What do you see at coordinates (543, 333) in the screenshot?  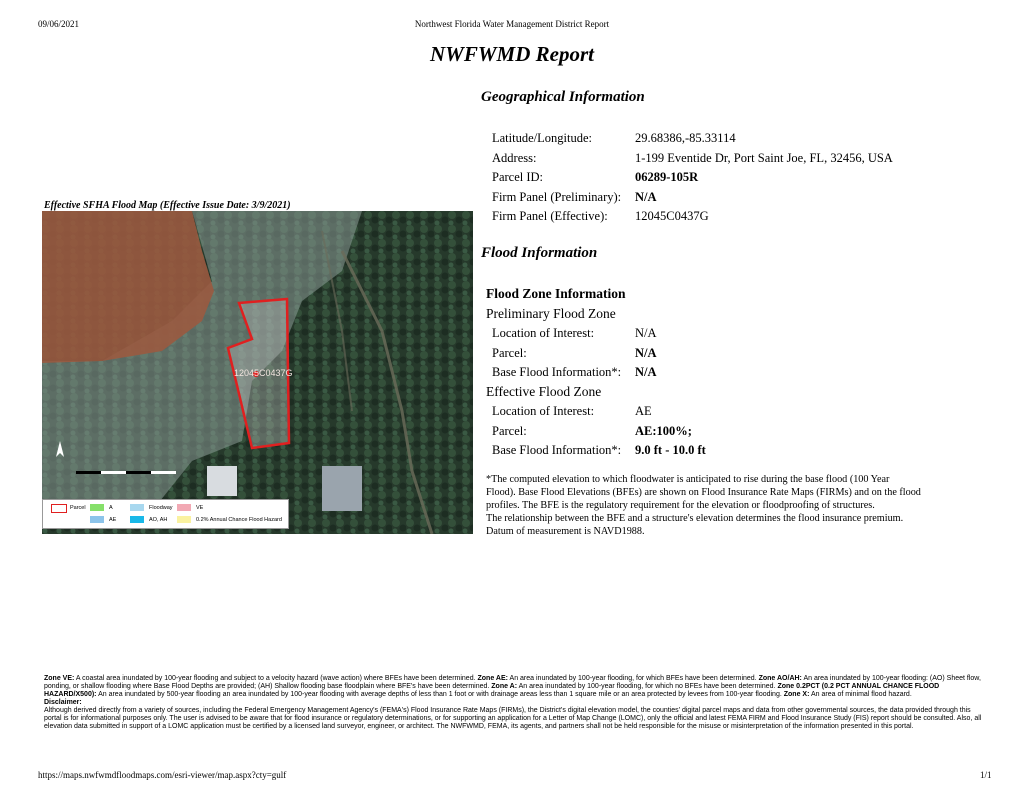 I see `prelim-location-label: Location of Interest:` at bounding box center [543, 333].